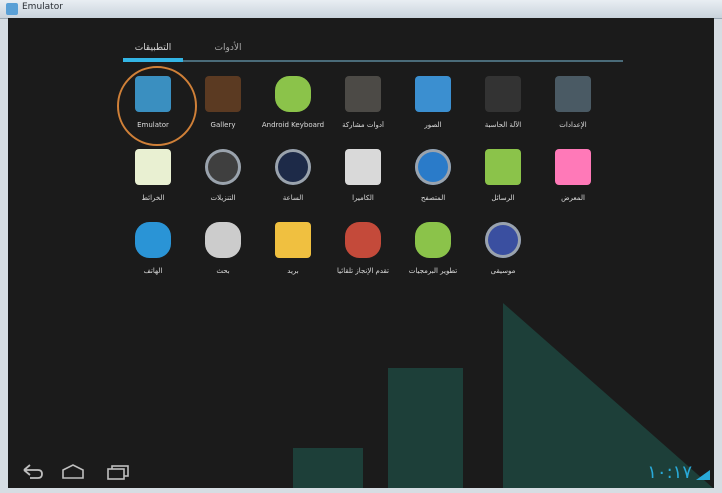 The image size is (722, 493). Describe the element at coordinates (361, 9) in the screenshot. I see `title-bar: Emulator` at that location.